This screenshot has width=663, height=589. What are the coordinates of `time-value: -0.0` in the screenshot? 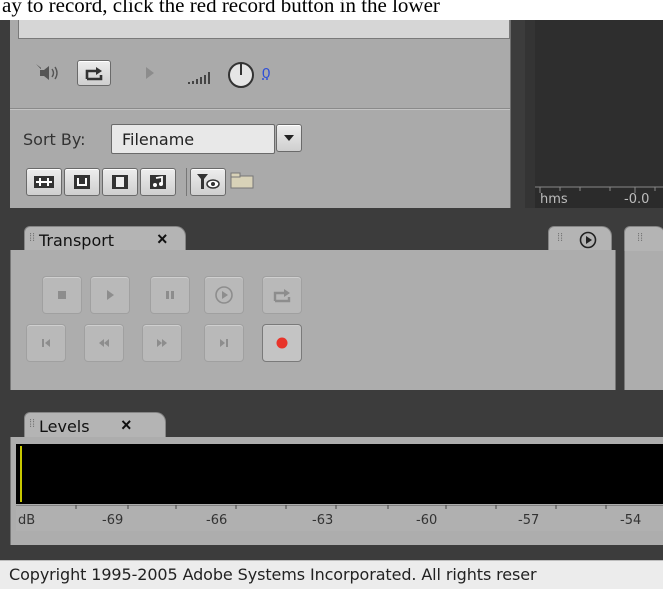 It's located at (637, 199).